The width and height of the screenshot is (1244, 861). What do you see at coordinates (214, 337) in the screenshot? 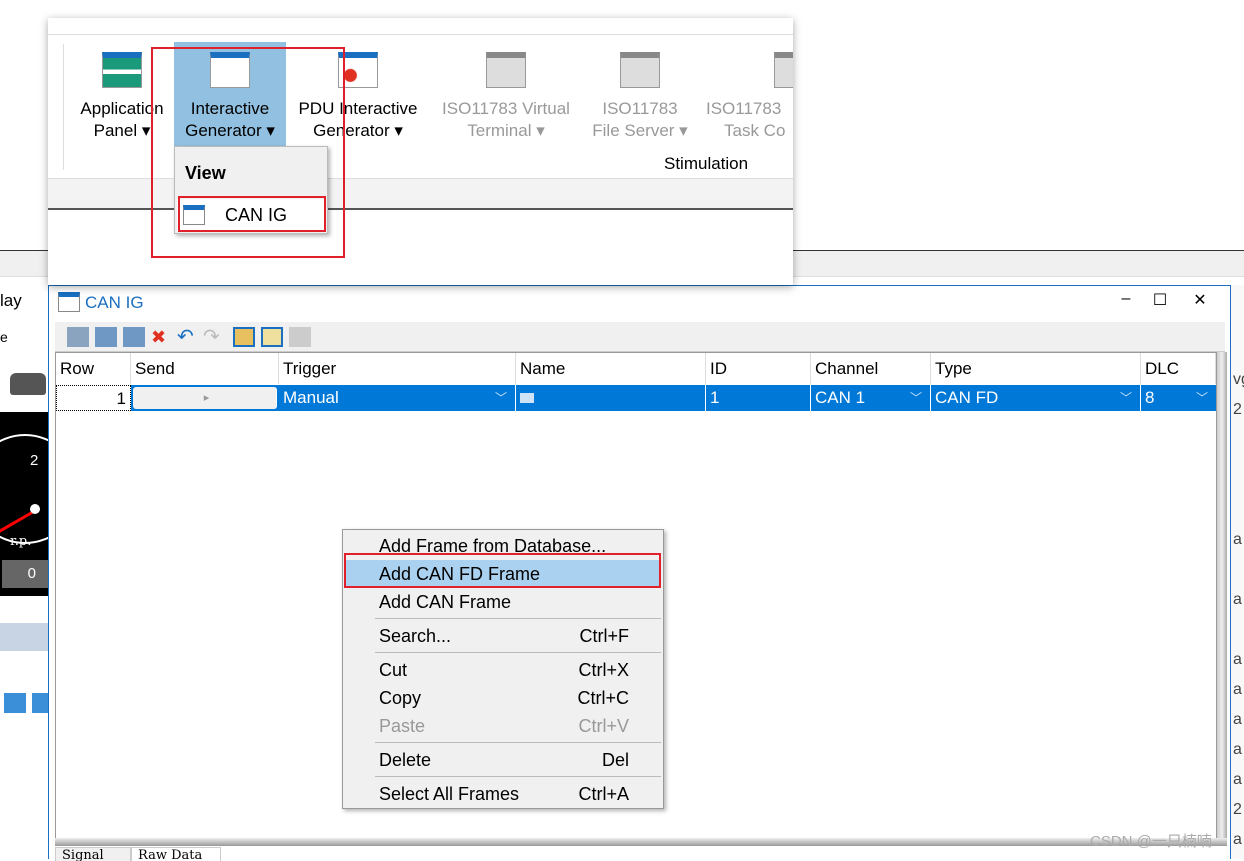
I see `redo-icon: ↷` at bounding box center [214, 337].